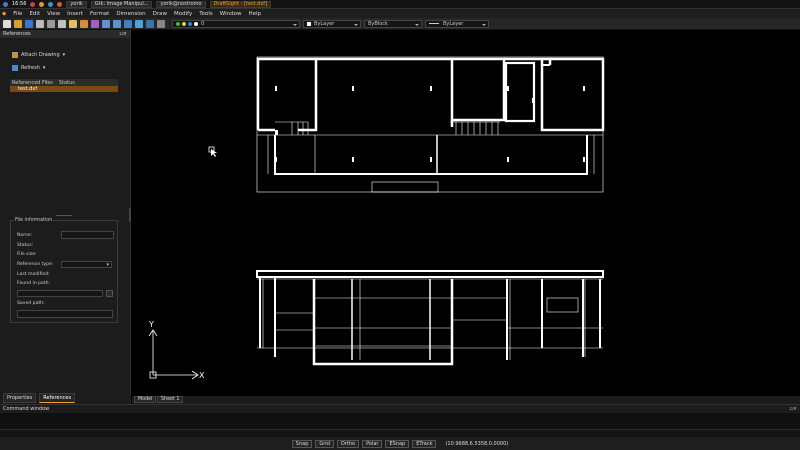  I want to click on column-status: Status, so click(67, 83).